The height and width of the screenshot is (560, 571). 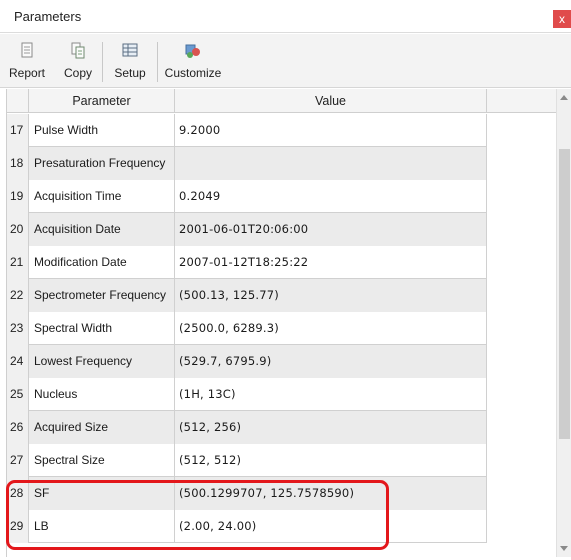 I want to click on row-number: 23, so click(x=18, y=328).